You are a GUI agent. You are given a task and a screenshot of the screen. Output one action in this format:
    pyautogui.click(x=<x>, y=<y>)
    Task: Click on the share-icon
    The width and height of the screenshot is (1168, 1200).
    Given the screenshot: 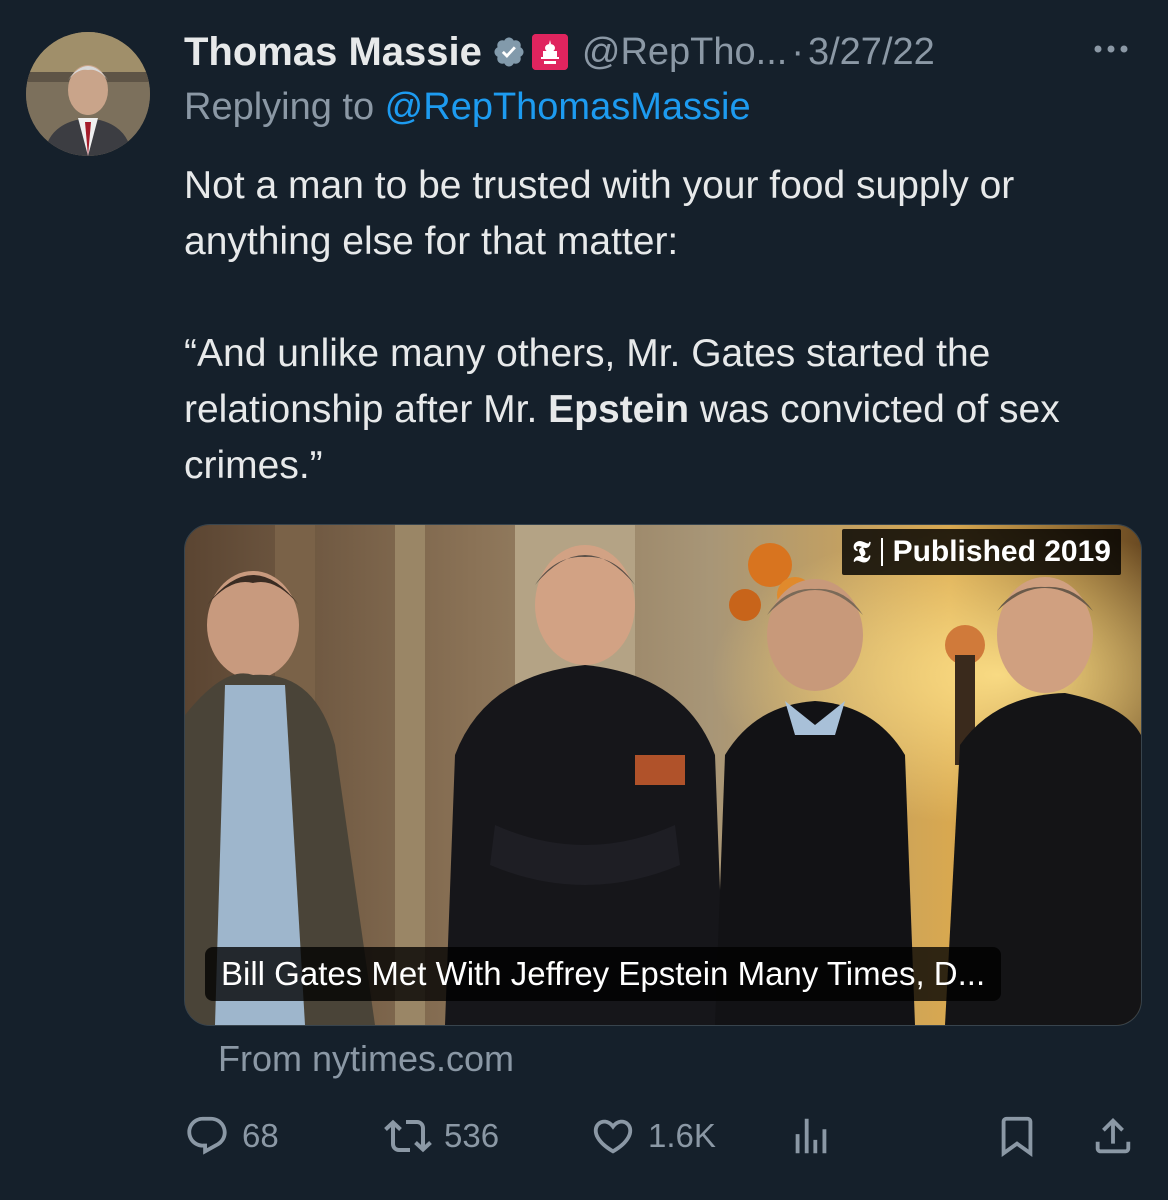 What is the action you would take?
    pyautogui.click(x=1113, y=1135)
    